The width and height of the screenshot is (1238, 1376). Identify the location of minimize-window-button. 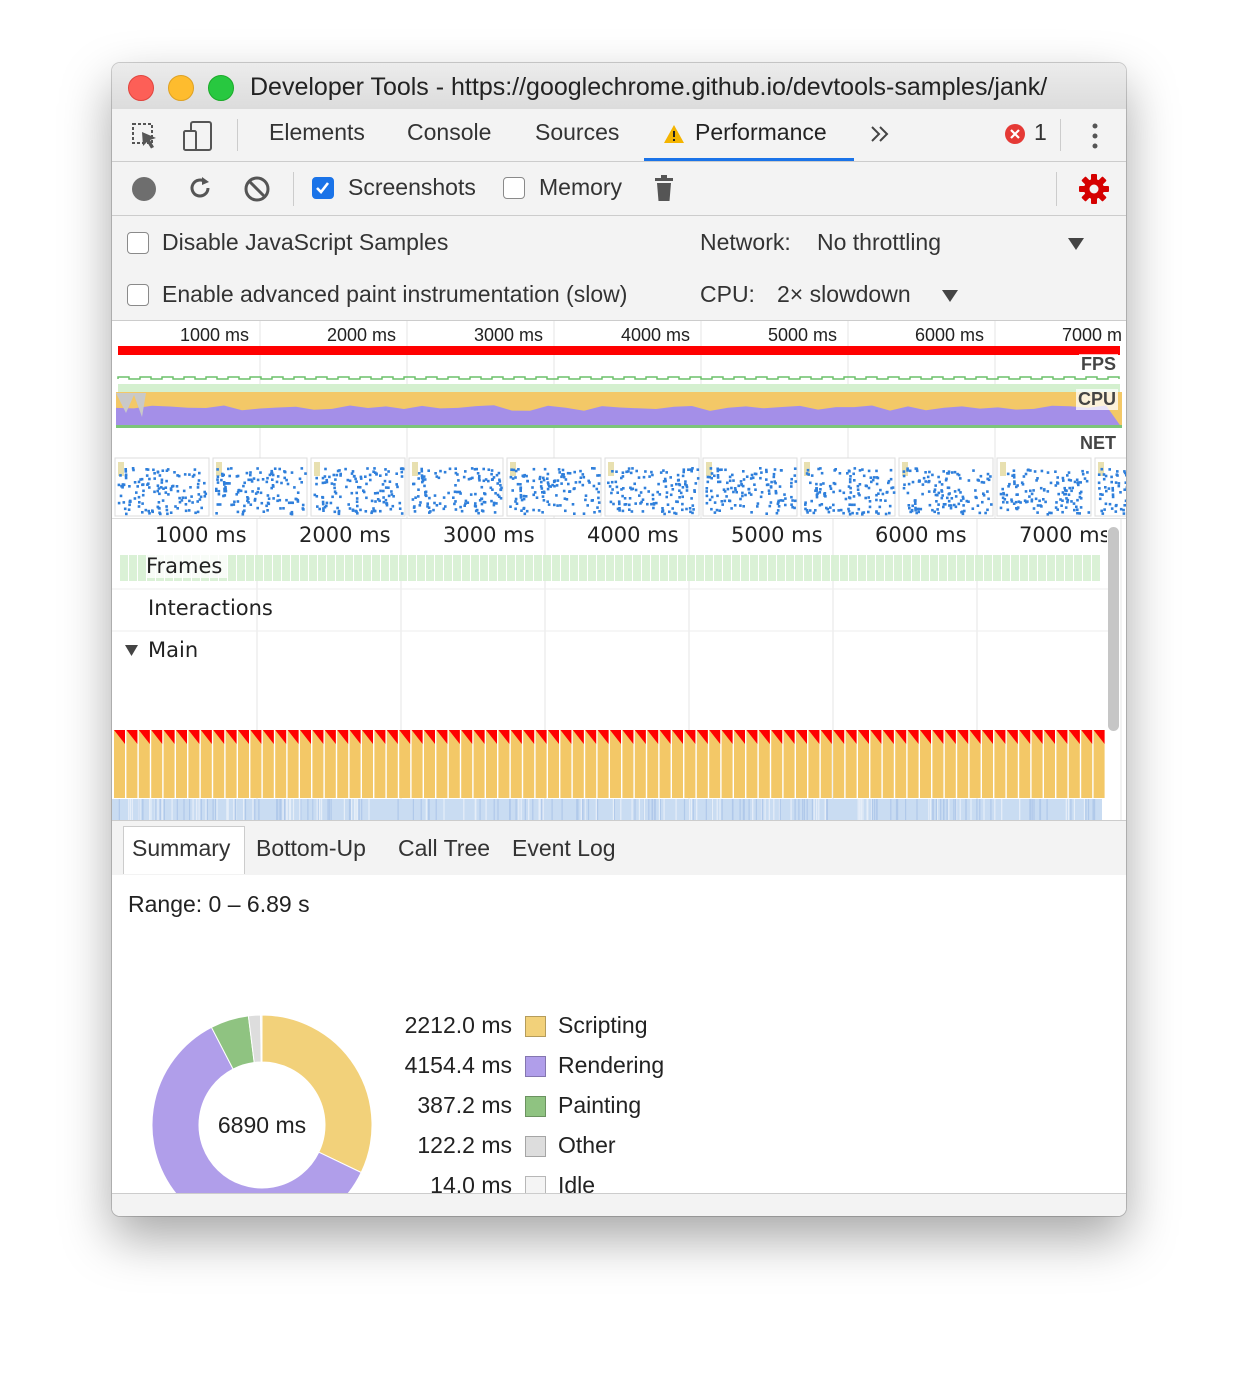
(181, 88).